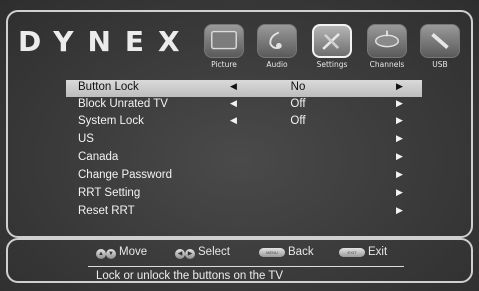  Describe the element at coordinates (98, 157) in the screenshot. I see `row-label: Canada` at that location.